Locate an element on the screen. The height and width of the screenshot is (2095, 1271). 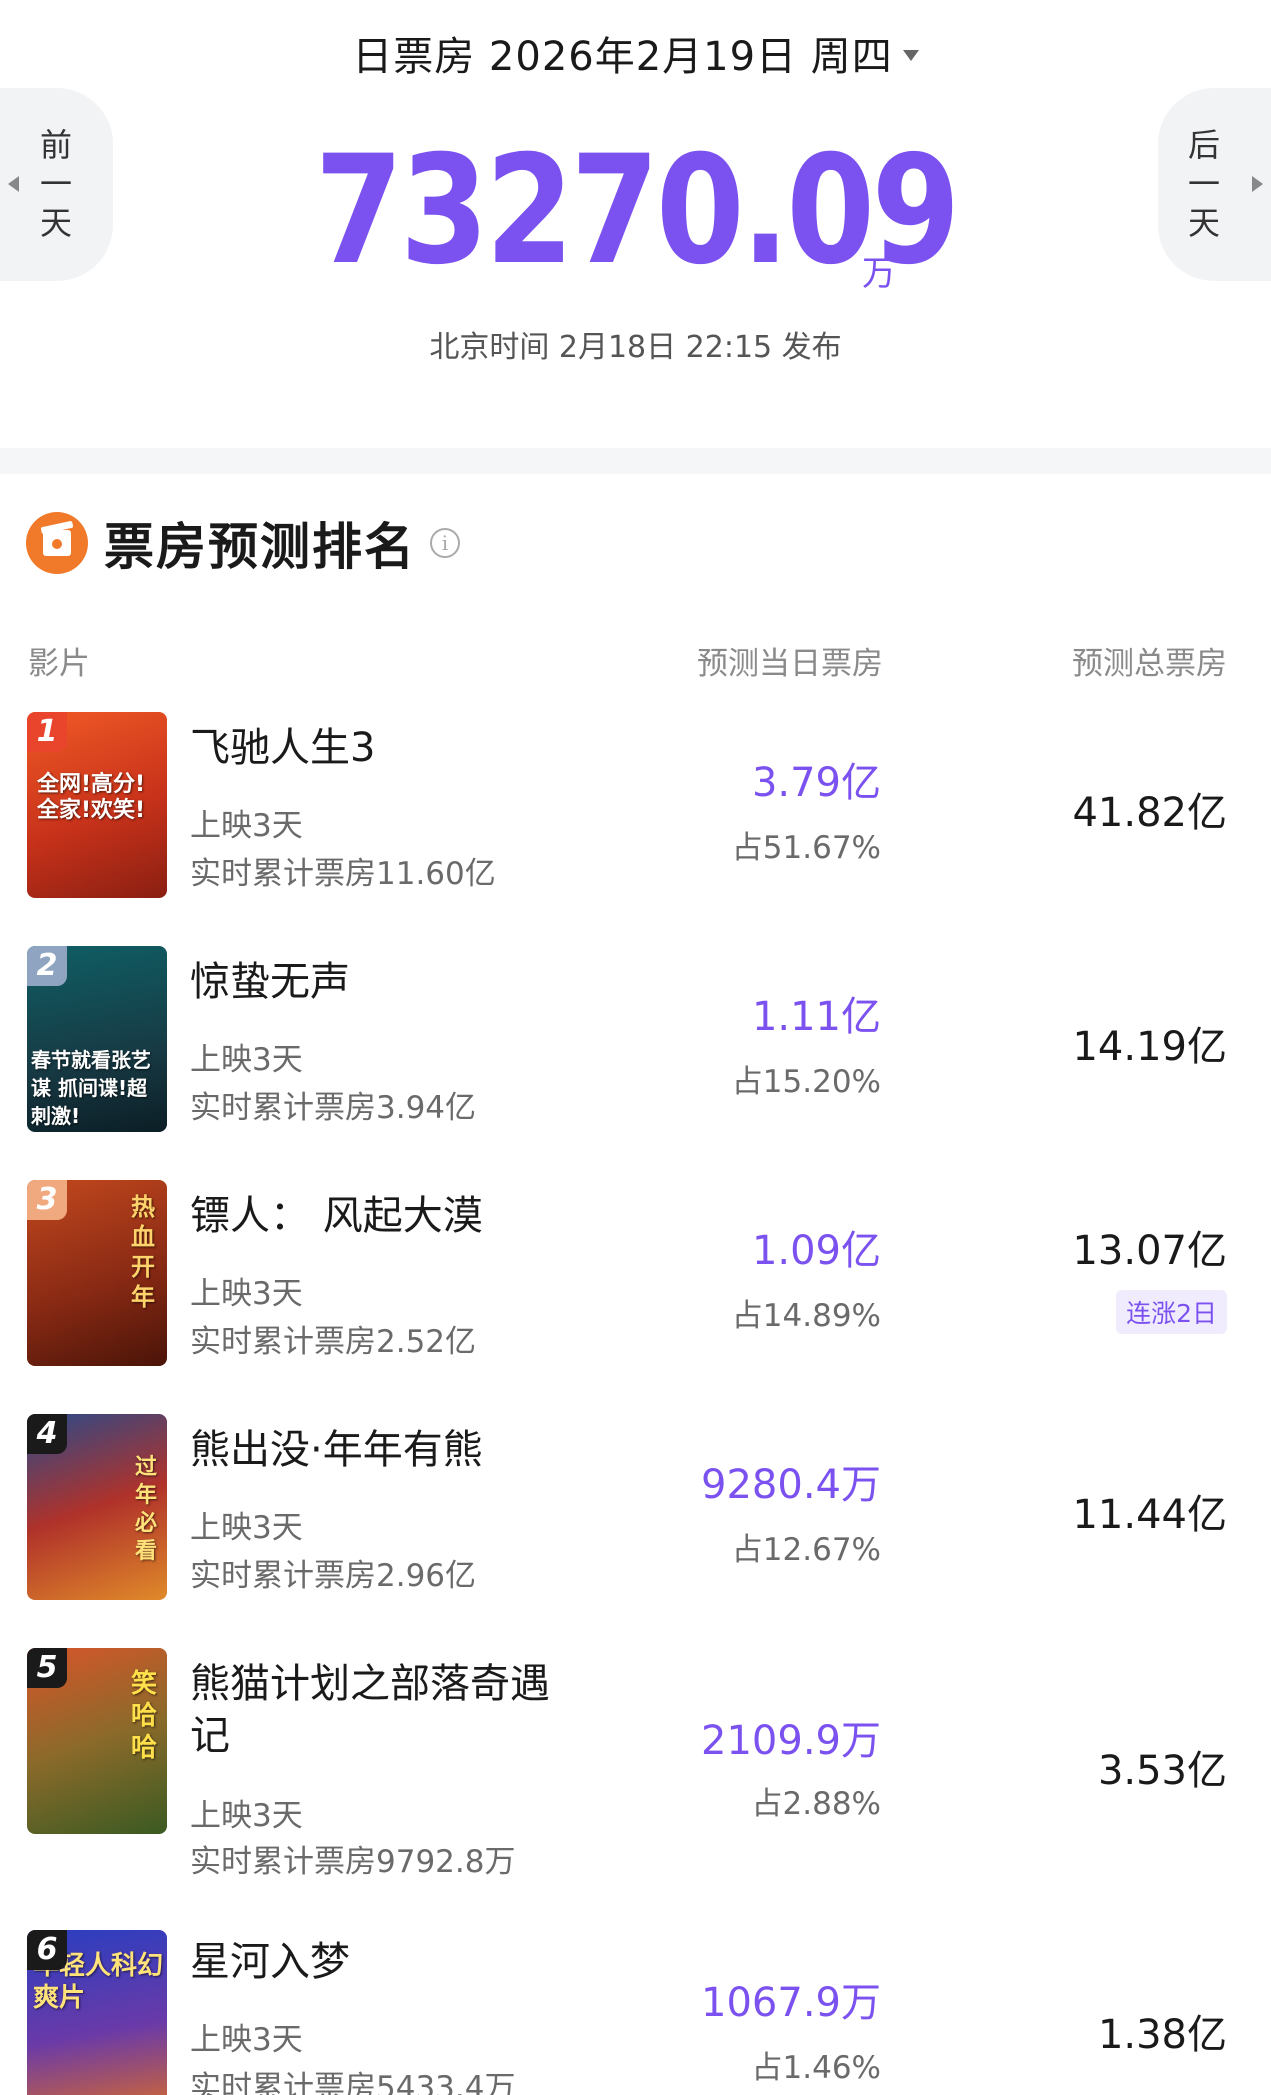
total-box-office-unit: 万 is located at coordinates (879, 274).